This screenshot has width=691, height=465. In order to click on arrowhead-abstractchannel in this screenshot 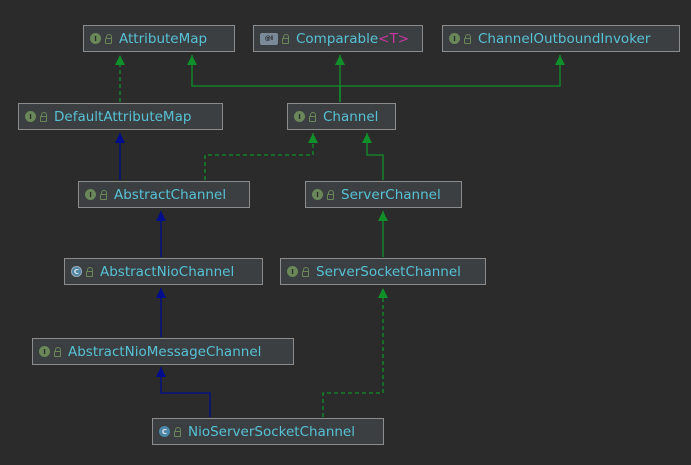, I will do `click(161, 216)`.